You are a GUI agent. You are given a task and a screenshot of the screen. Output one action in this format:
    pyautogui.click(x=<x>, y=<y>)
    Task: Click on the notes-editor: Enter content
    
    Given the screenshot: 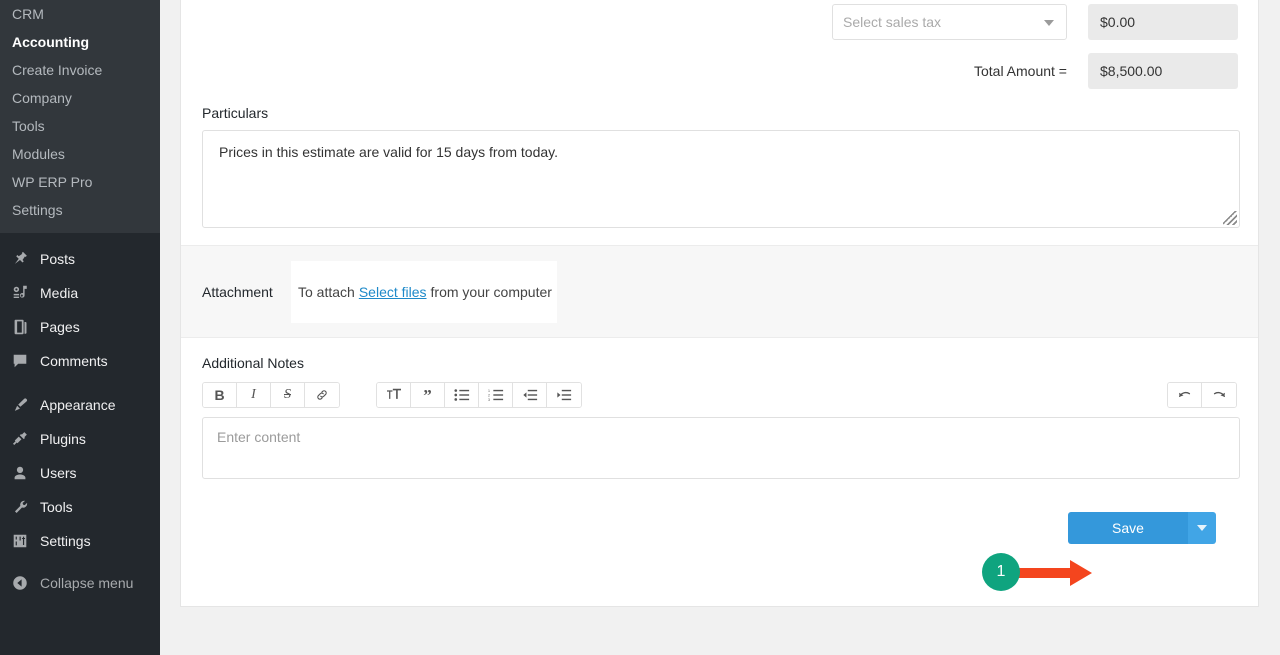 What is the action you would take?
    pyautogui.click(x=721, y=448)
    